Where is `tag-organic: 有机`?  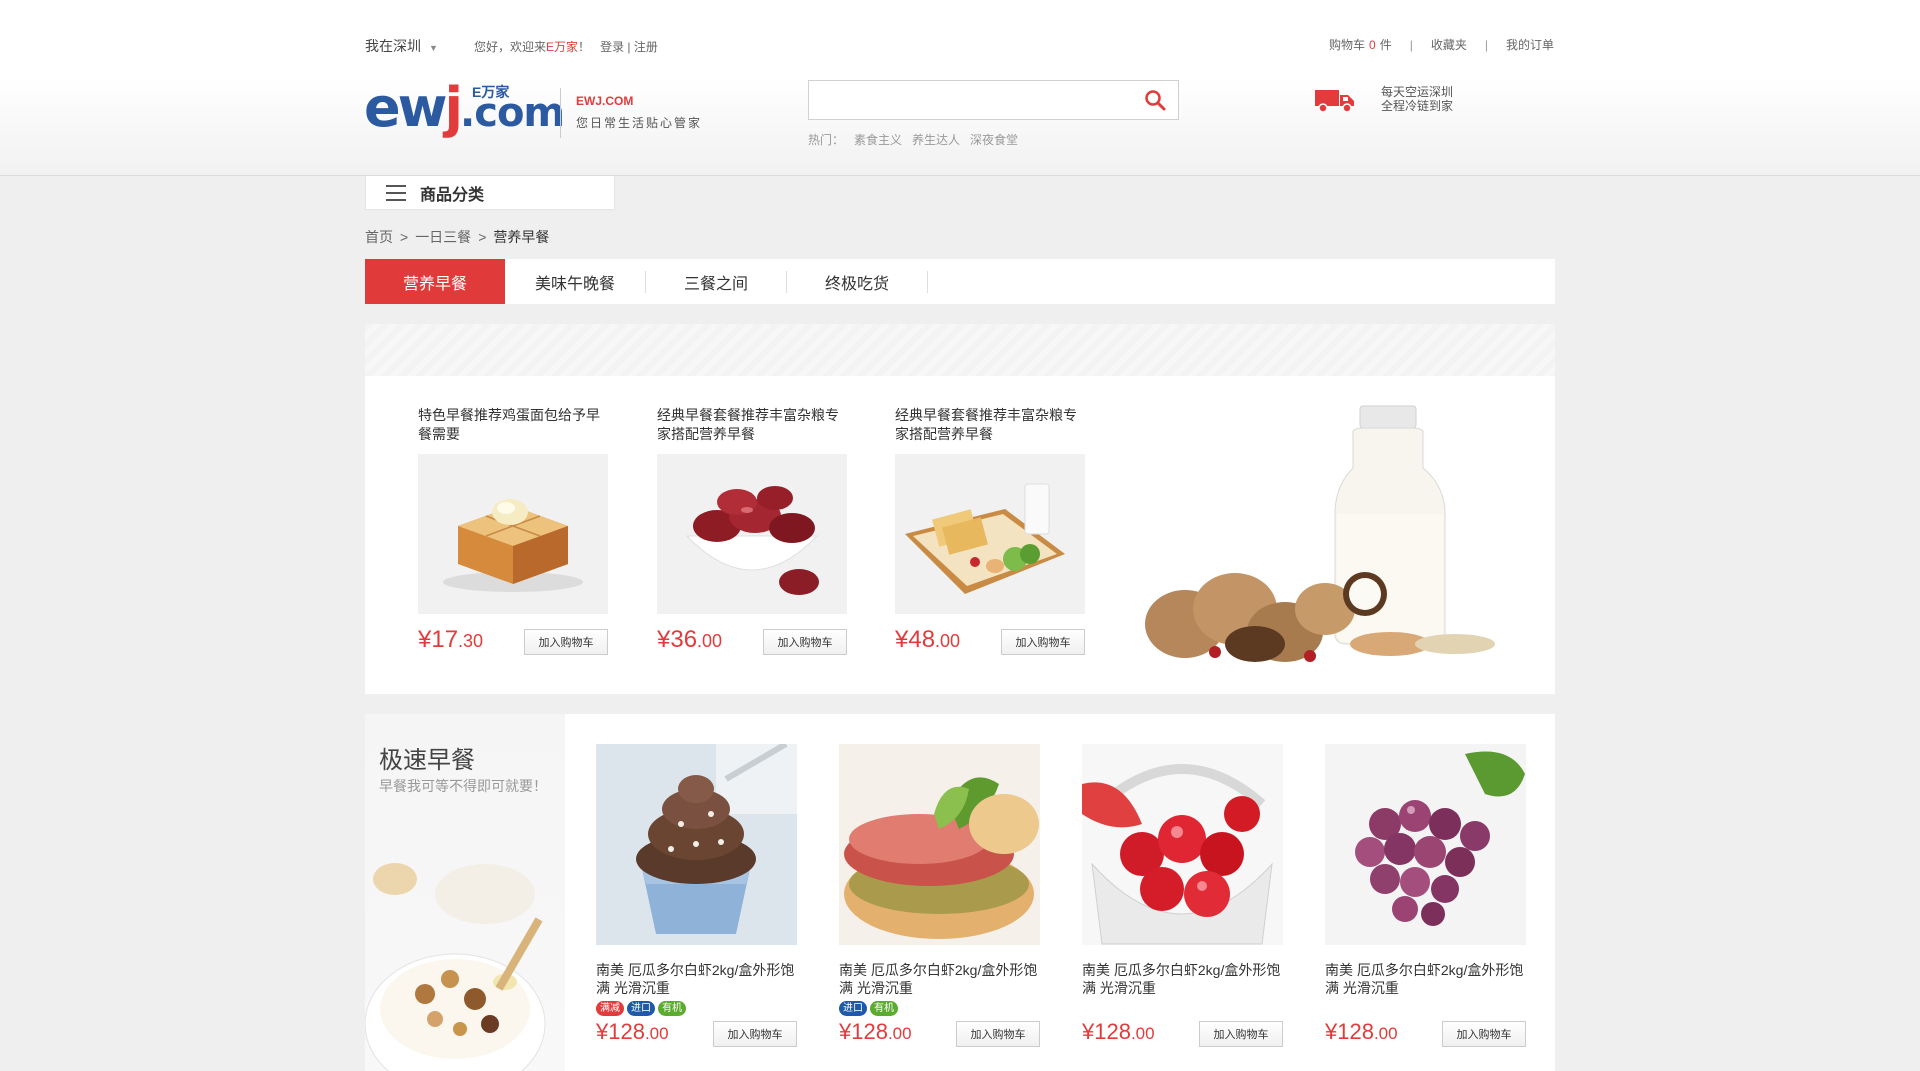 tag-organic: 有机 is located at coordinates (672, 1008).